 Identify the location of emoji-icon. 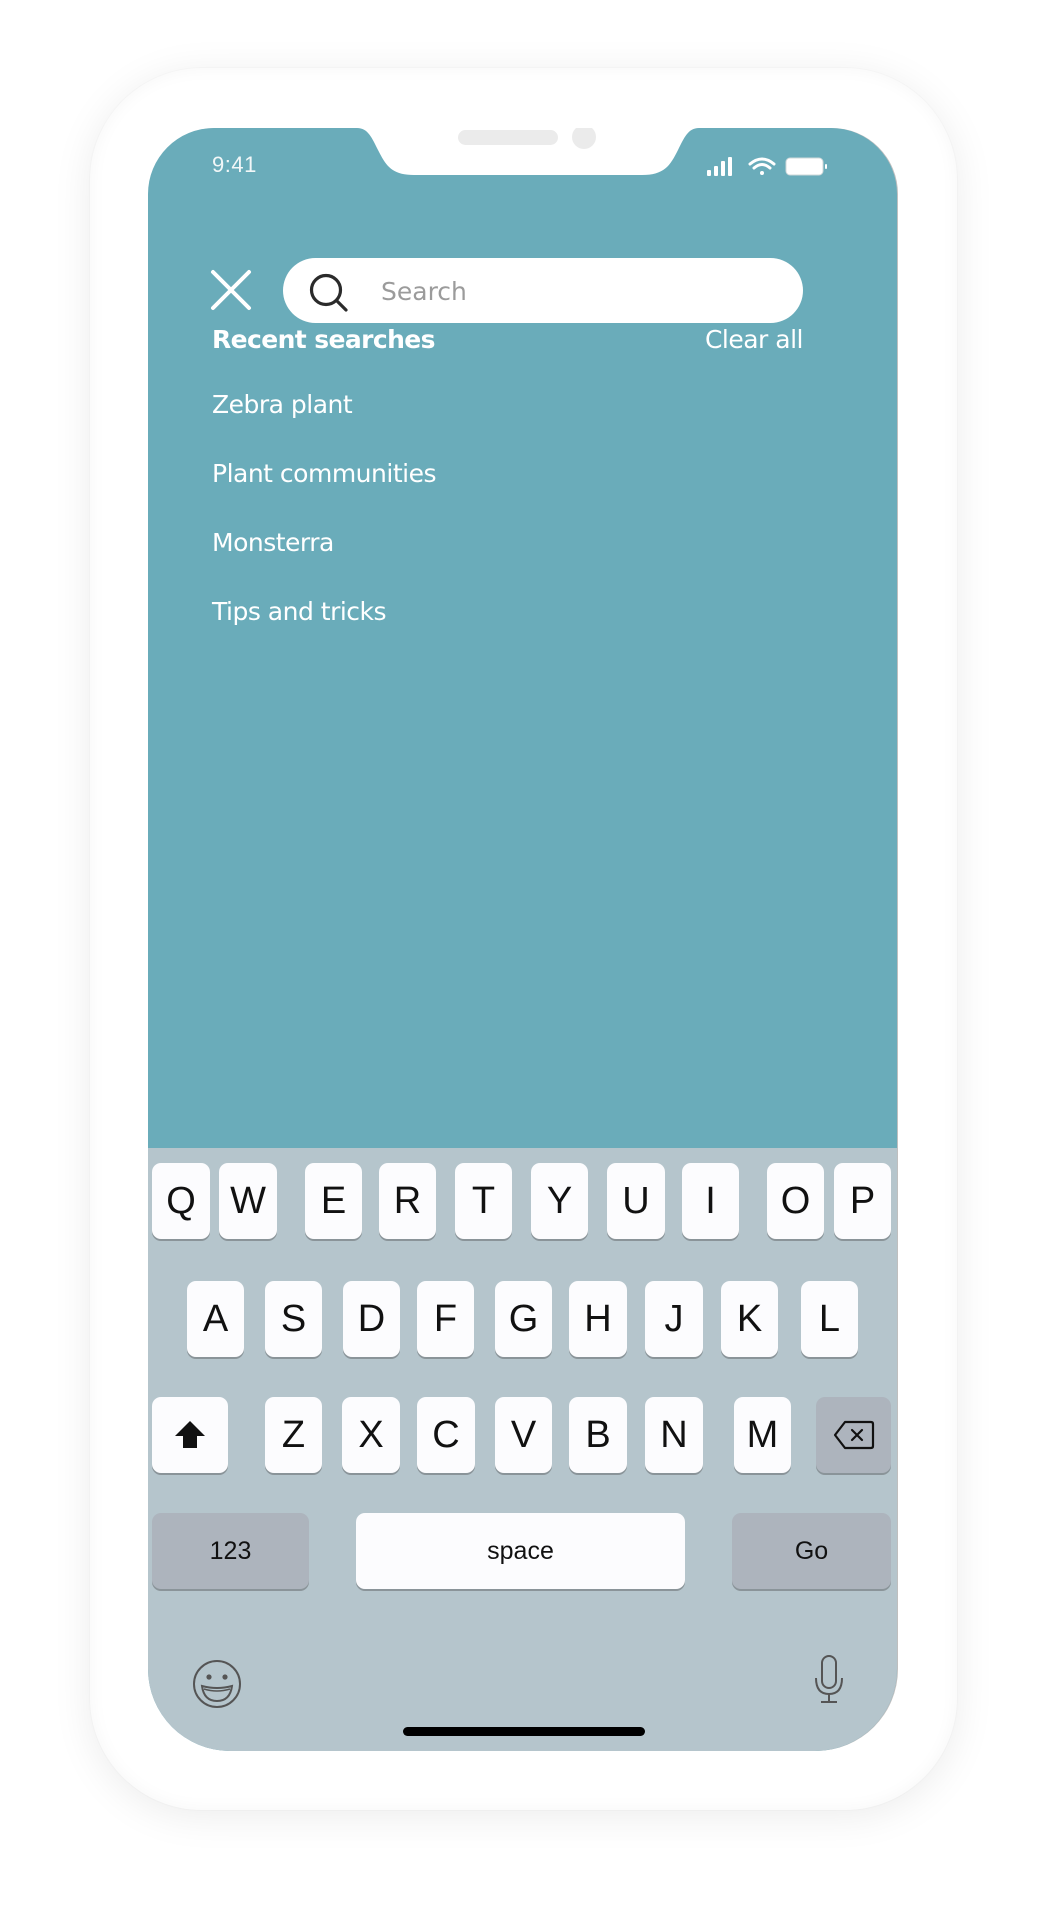
(217, 1684).